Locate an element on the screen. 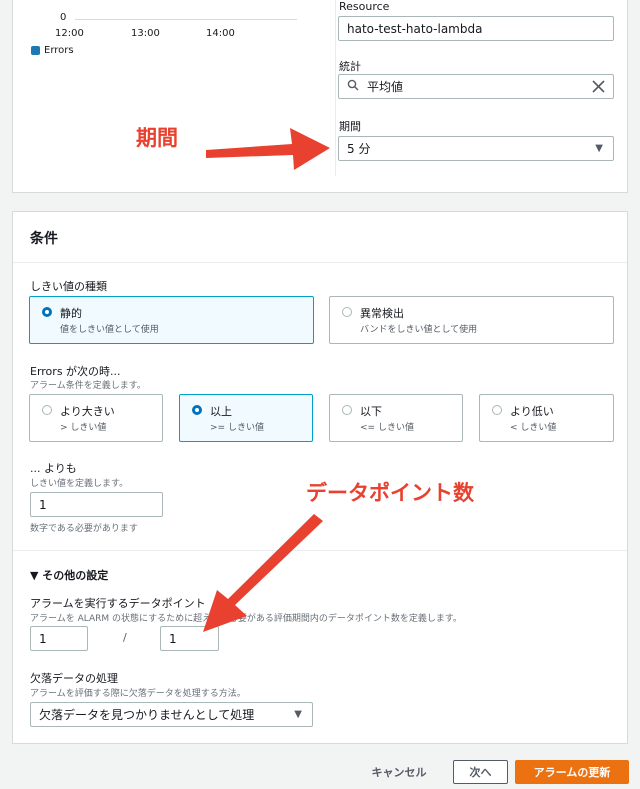 This screenshot has width=640, height=789. additional-settings-toggle: ▼ その他の設定 is located at coordinates (69, 575).